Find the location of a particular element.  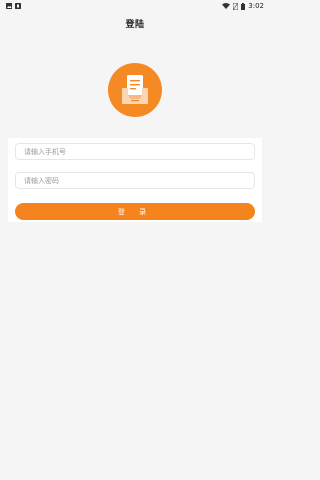

title-bar: 登陆 is located at coordinates (135, 23).